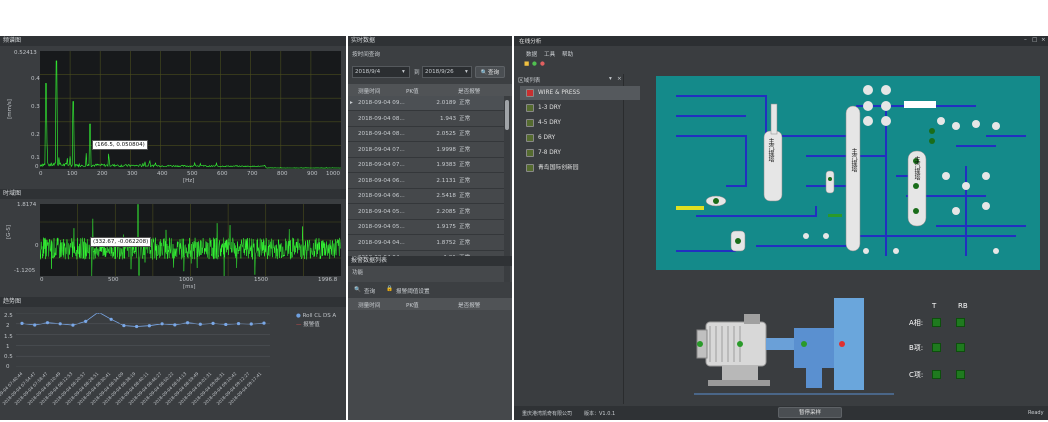  What do you see at coordinates (916, 323) in the screenshot?
I see `phase-a-label: A相:` at bounding box center [916, 323].